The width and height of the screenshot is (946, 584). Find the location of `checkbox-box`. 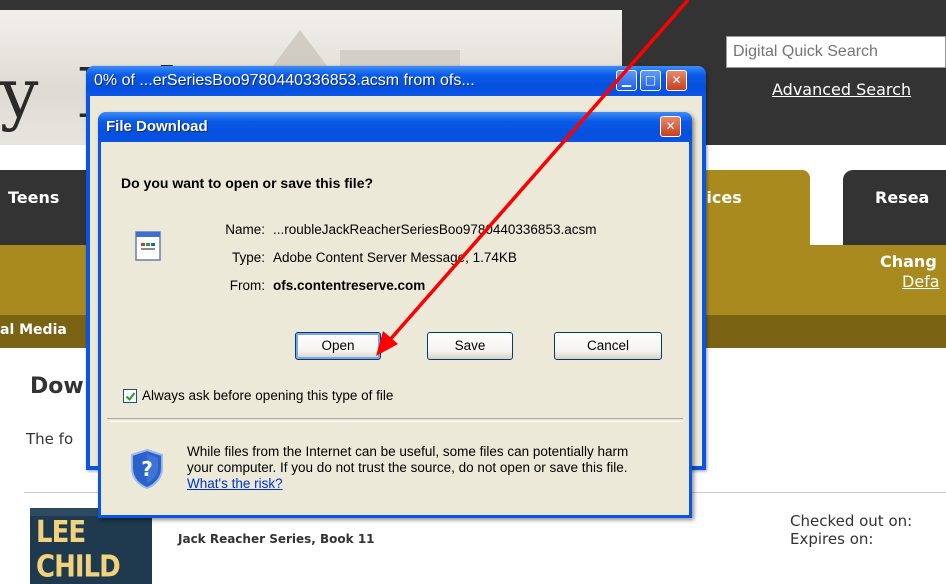

checkbox-box is located at coordinates (130, 396).